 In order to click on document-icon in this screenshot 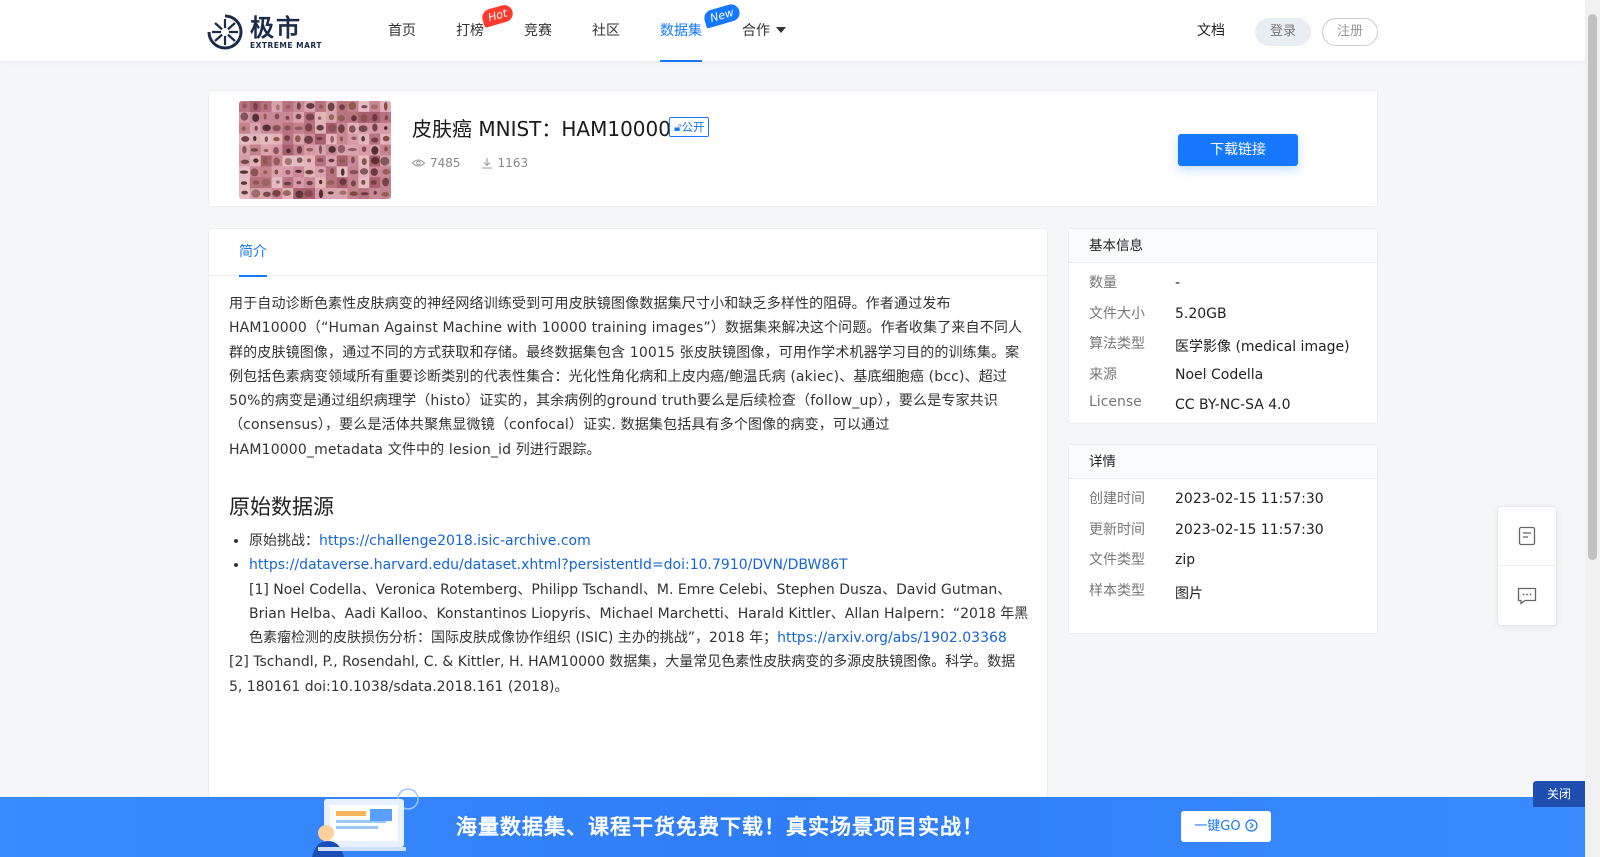, I will do `click(1527, 536)`.